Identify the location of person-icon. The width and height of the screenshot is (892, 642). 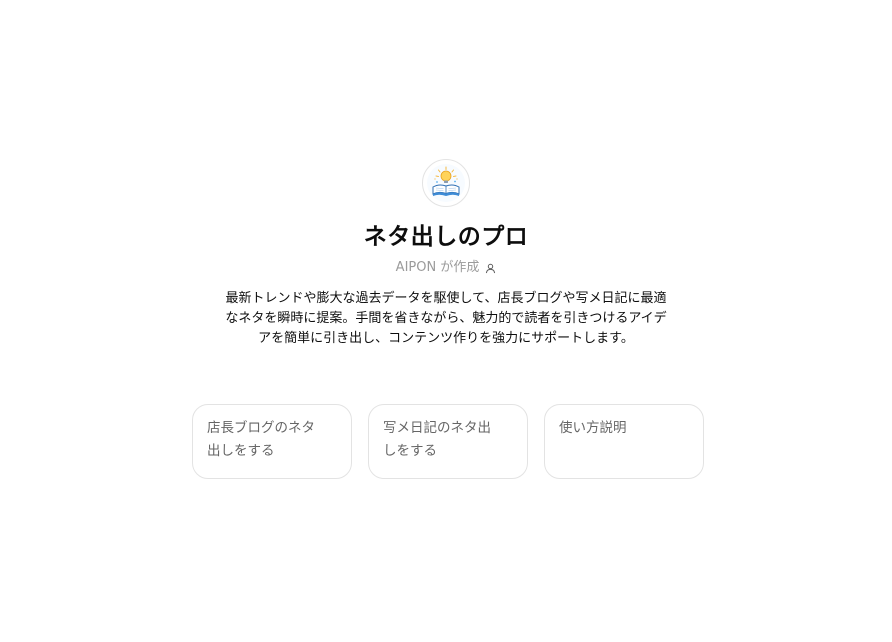
(490, 268).